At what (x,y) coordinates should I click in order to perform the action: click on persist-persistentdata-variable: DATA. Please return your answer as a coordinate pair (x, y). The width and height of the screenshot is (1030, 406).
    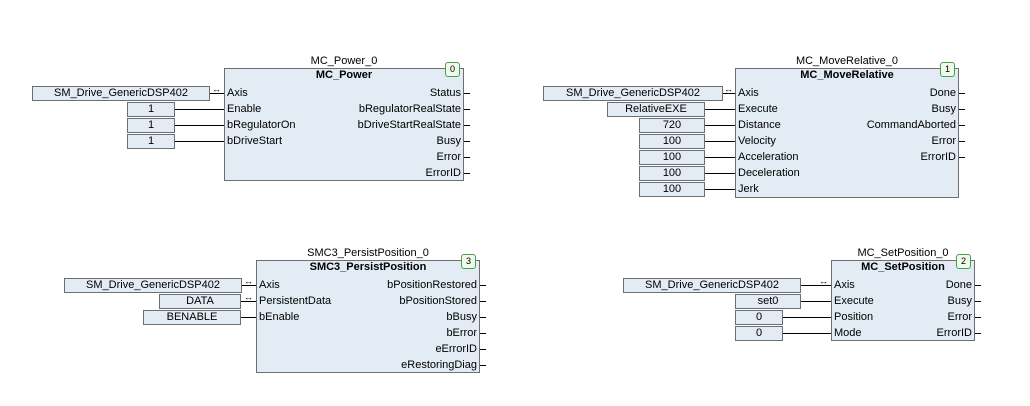
    Looking at the image, I should click on (200, 301).